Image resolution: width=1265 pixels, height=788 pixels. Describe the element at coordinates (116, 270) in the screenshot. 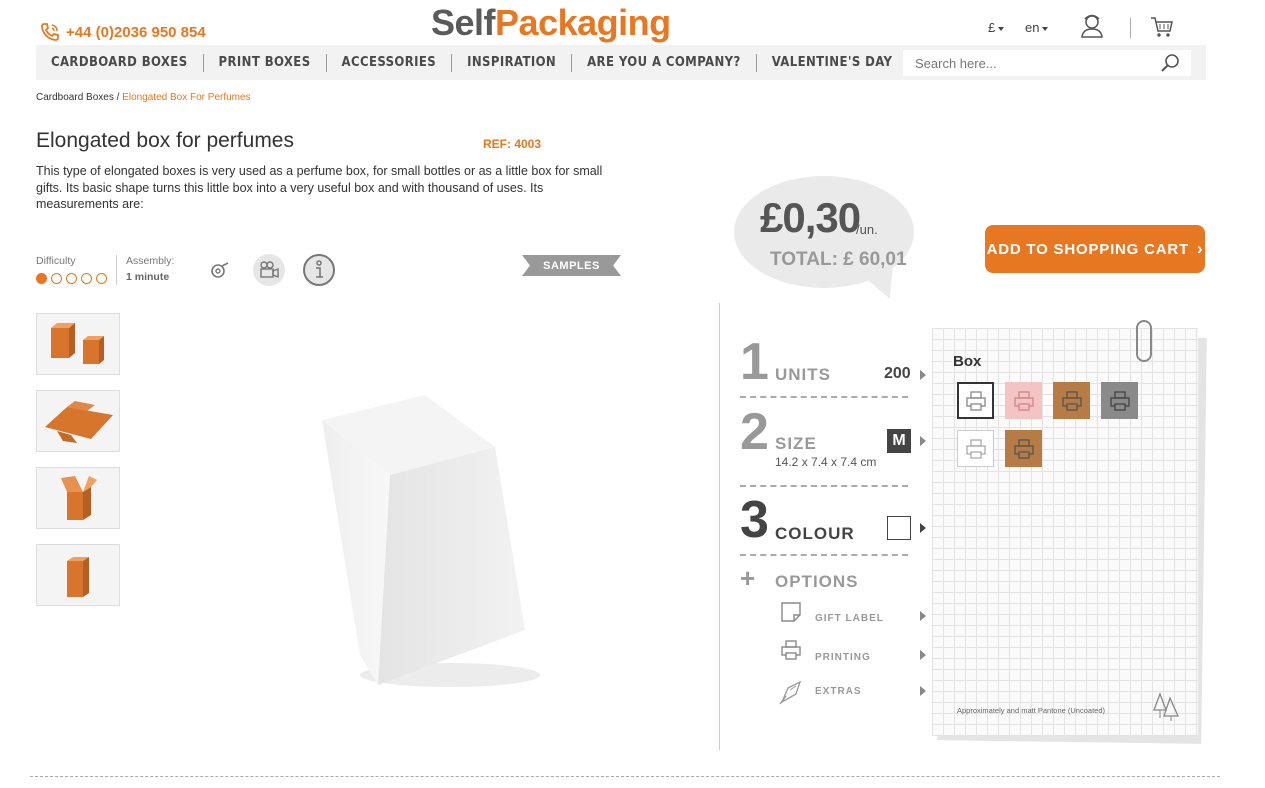

I see `info-divider` at that location.